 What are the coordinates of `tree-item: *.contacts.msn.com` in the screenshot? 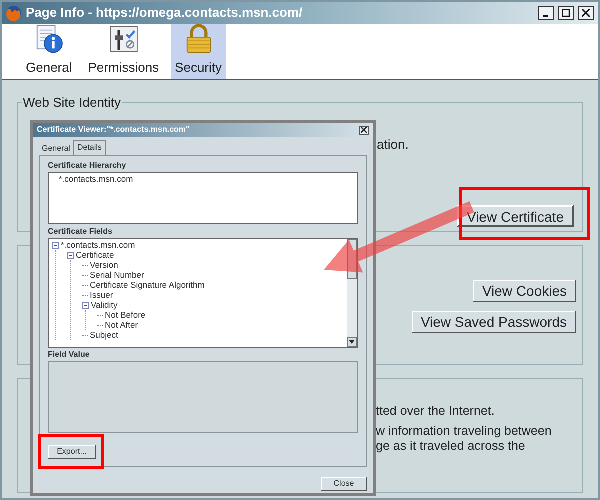 It's located at (98, 245).